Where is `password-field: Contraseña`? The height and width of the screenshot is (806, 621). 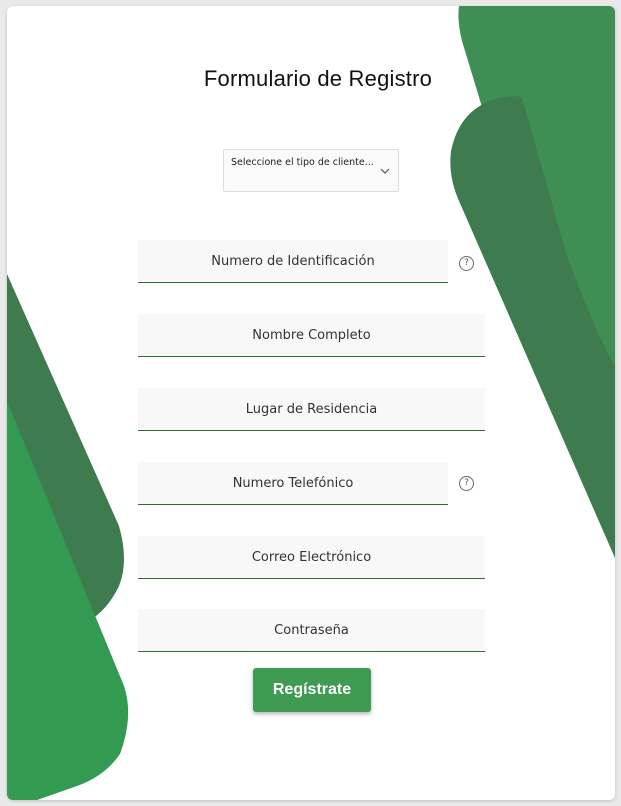 password-field: Contraseña is located at coordinates (311, 630).